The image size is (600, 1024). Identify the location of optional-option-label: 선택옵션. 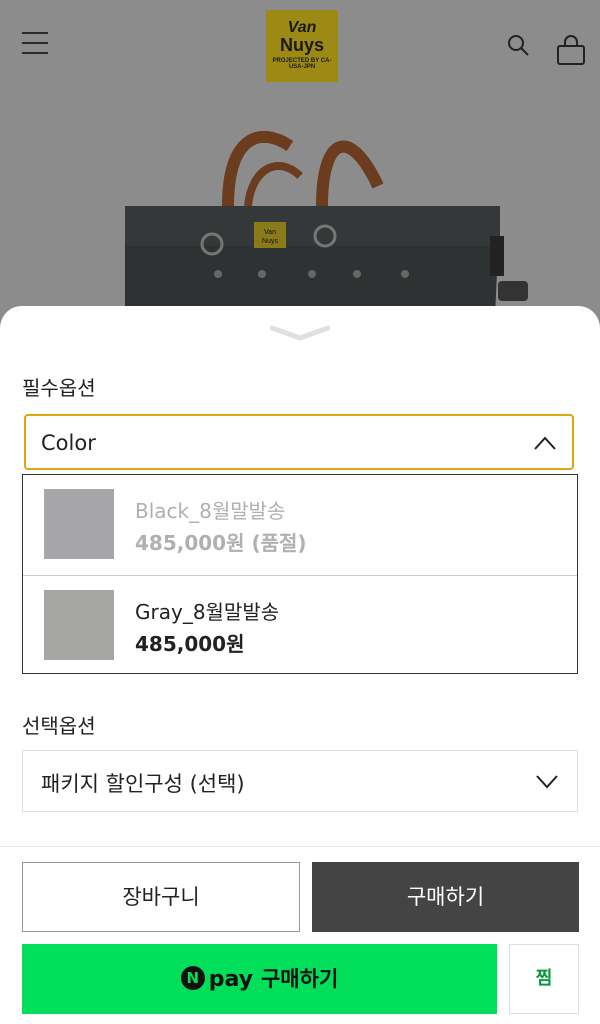
(59, 726).